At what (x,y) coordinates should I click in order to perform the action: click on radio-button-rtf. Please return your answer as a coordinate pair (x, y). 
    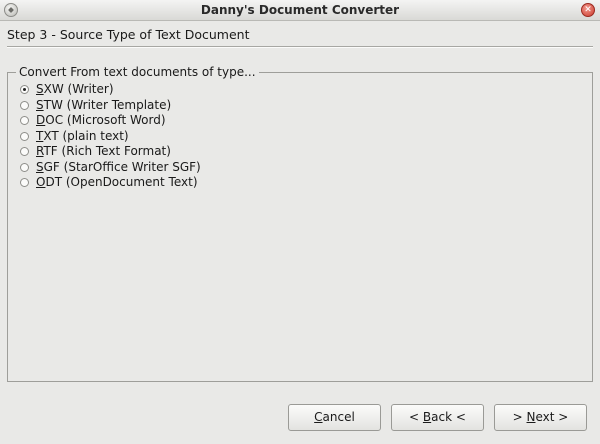
    Looking at the image, I should click on (24, 151).